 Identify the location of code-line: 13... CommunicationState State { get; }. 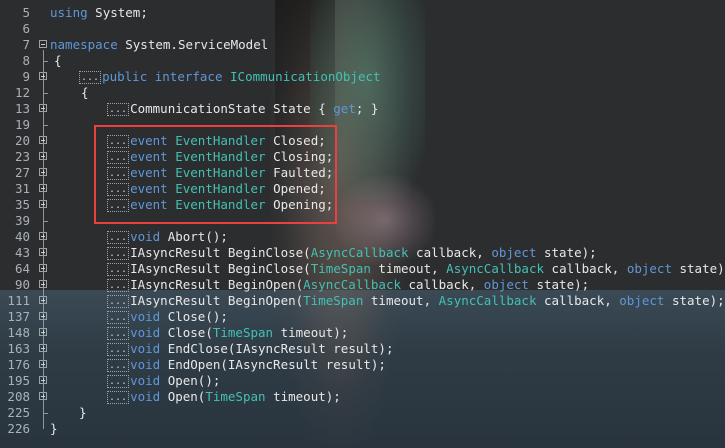
(362, 109).